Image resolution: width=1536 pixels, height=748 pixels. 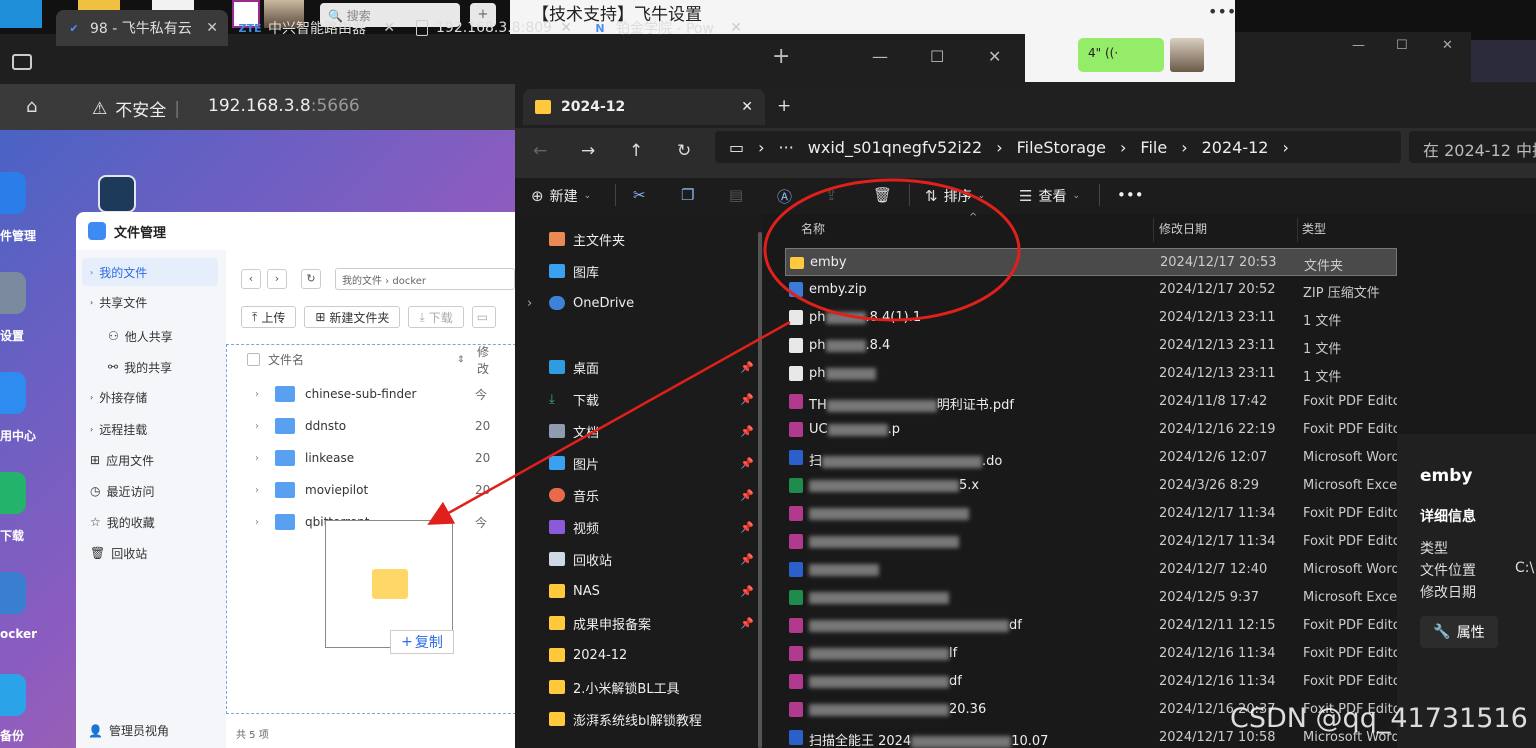 I want to click on file-row: df 2024/12/11 12:15 Foxit PDF Editor, so click(x=1095, y=626).